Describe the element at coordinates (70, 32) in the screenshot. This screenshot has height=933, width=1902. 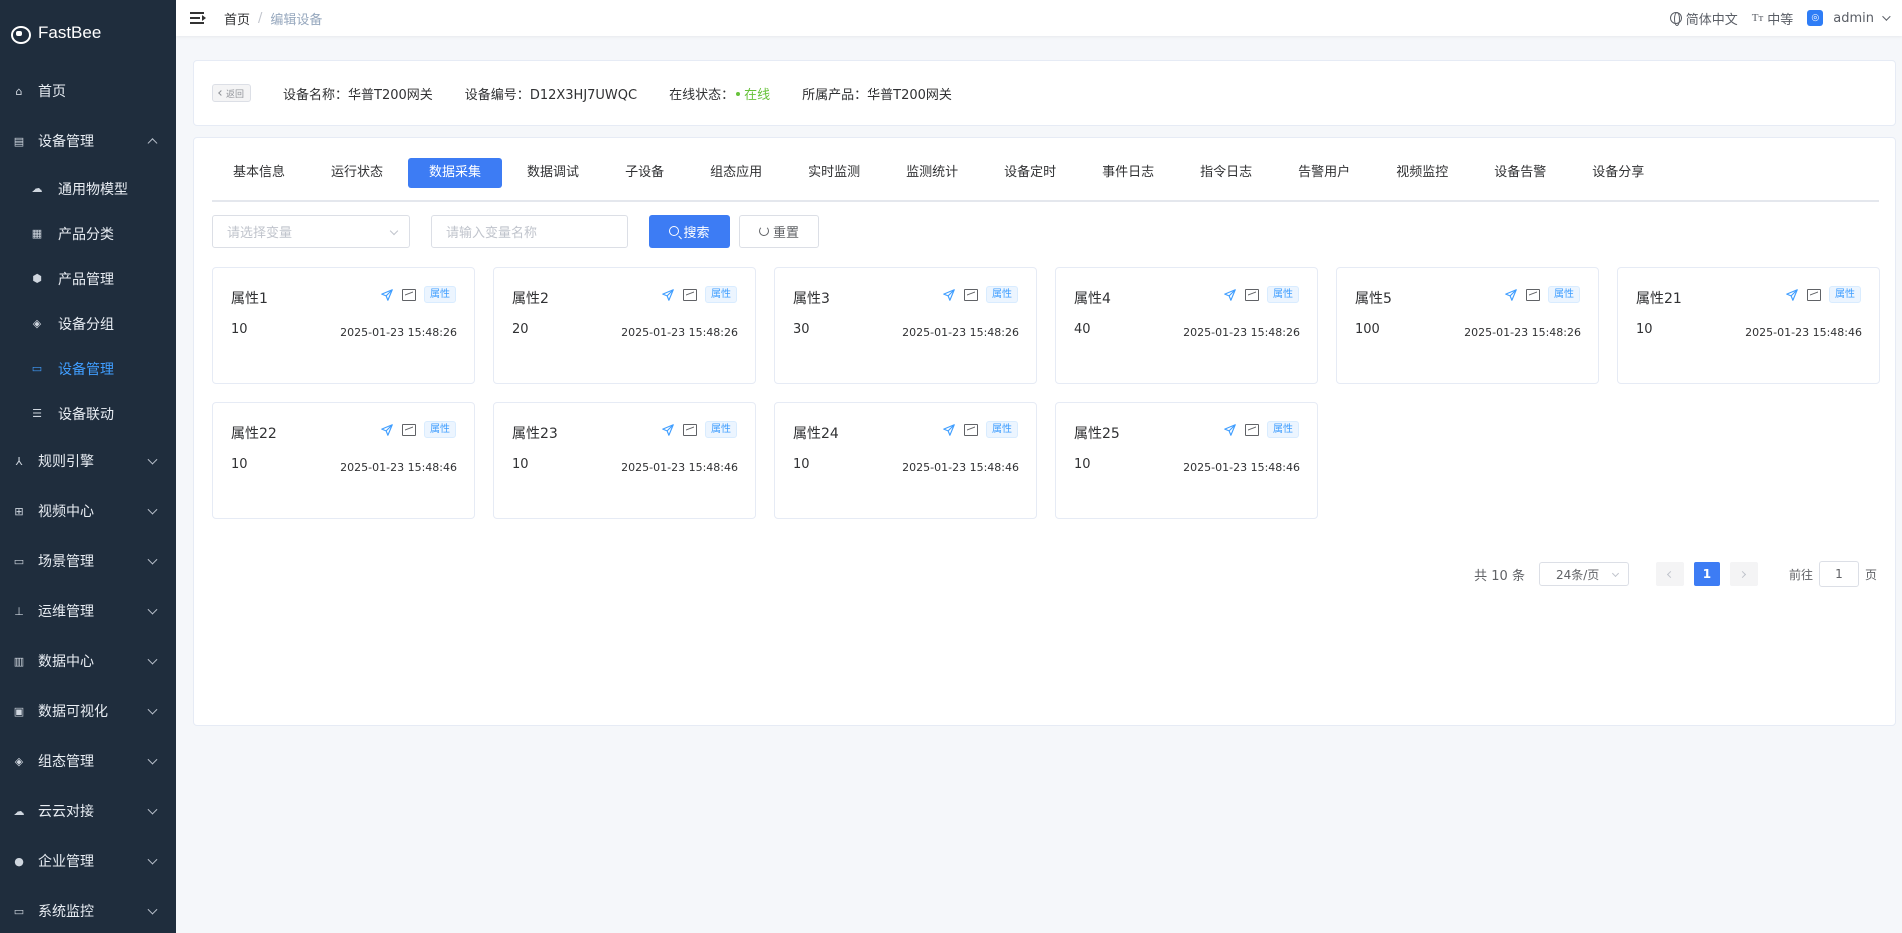
I see `app-name: FastBee` at that location.